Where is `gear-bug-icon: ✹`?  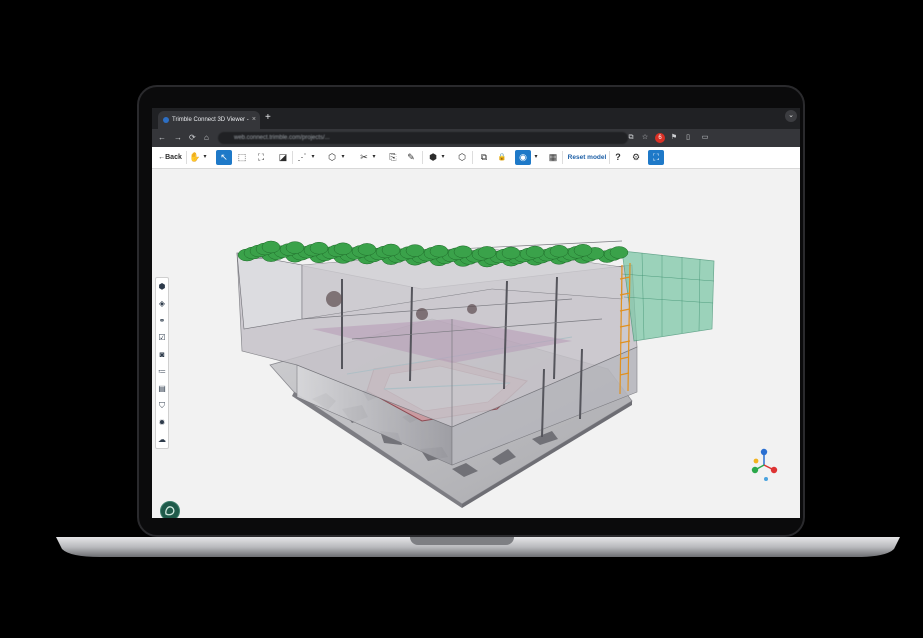
gear-bug-icon: ✹ is located at coordinates (162, 423).